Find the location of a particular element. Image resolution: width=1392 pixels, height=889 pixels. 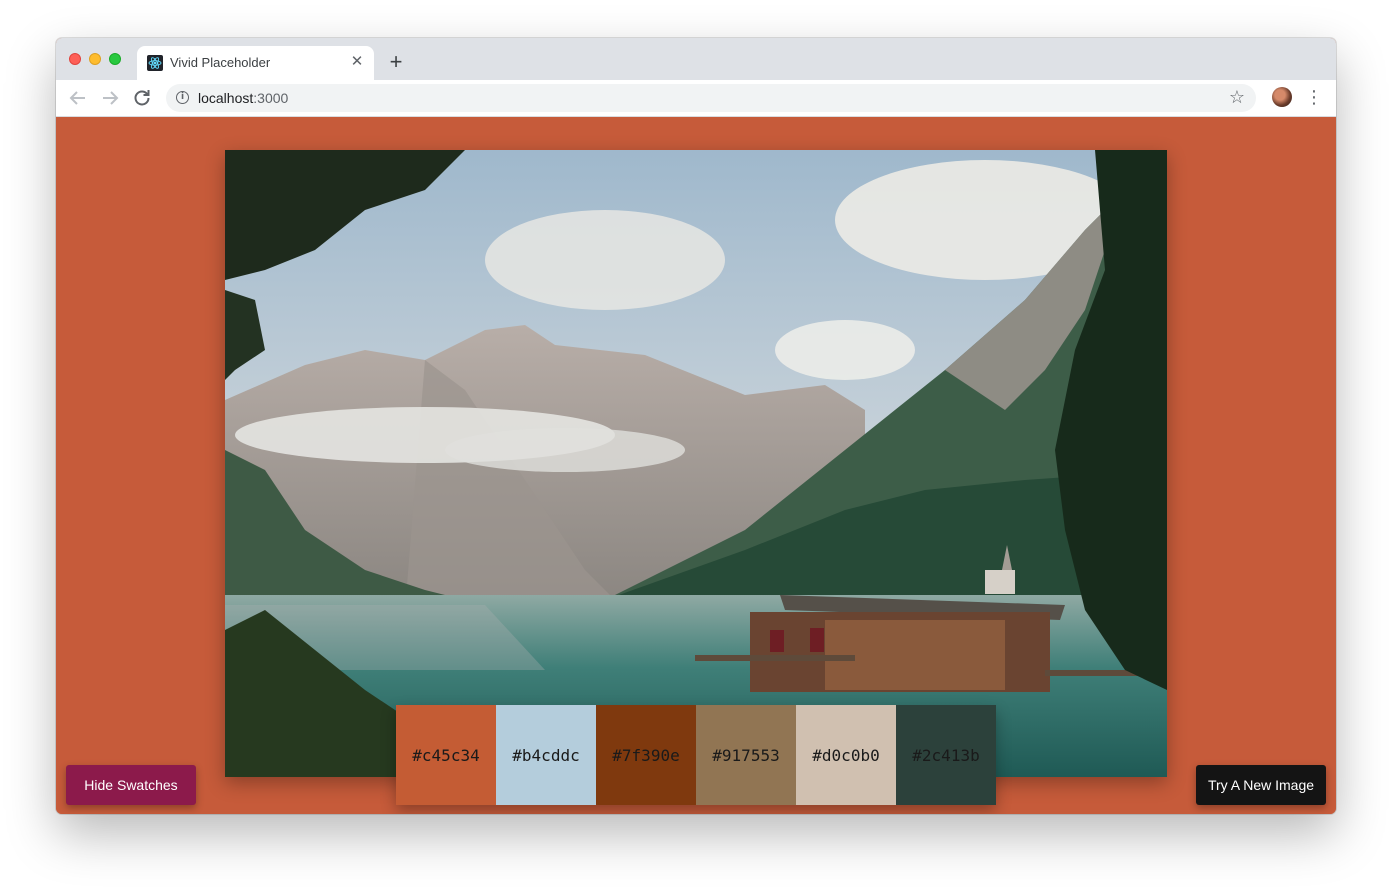

swatch-1-label: #c45c34 is located at coordinates (446, 755).